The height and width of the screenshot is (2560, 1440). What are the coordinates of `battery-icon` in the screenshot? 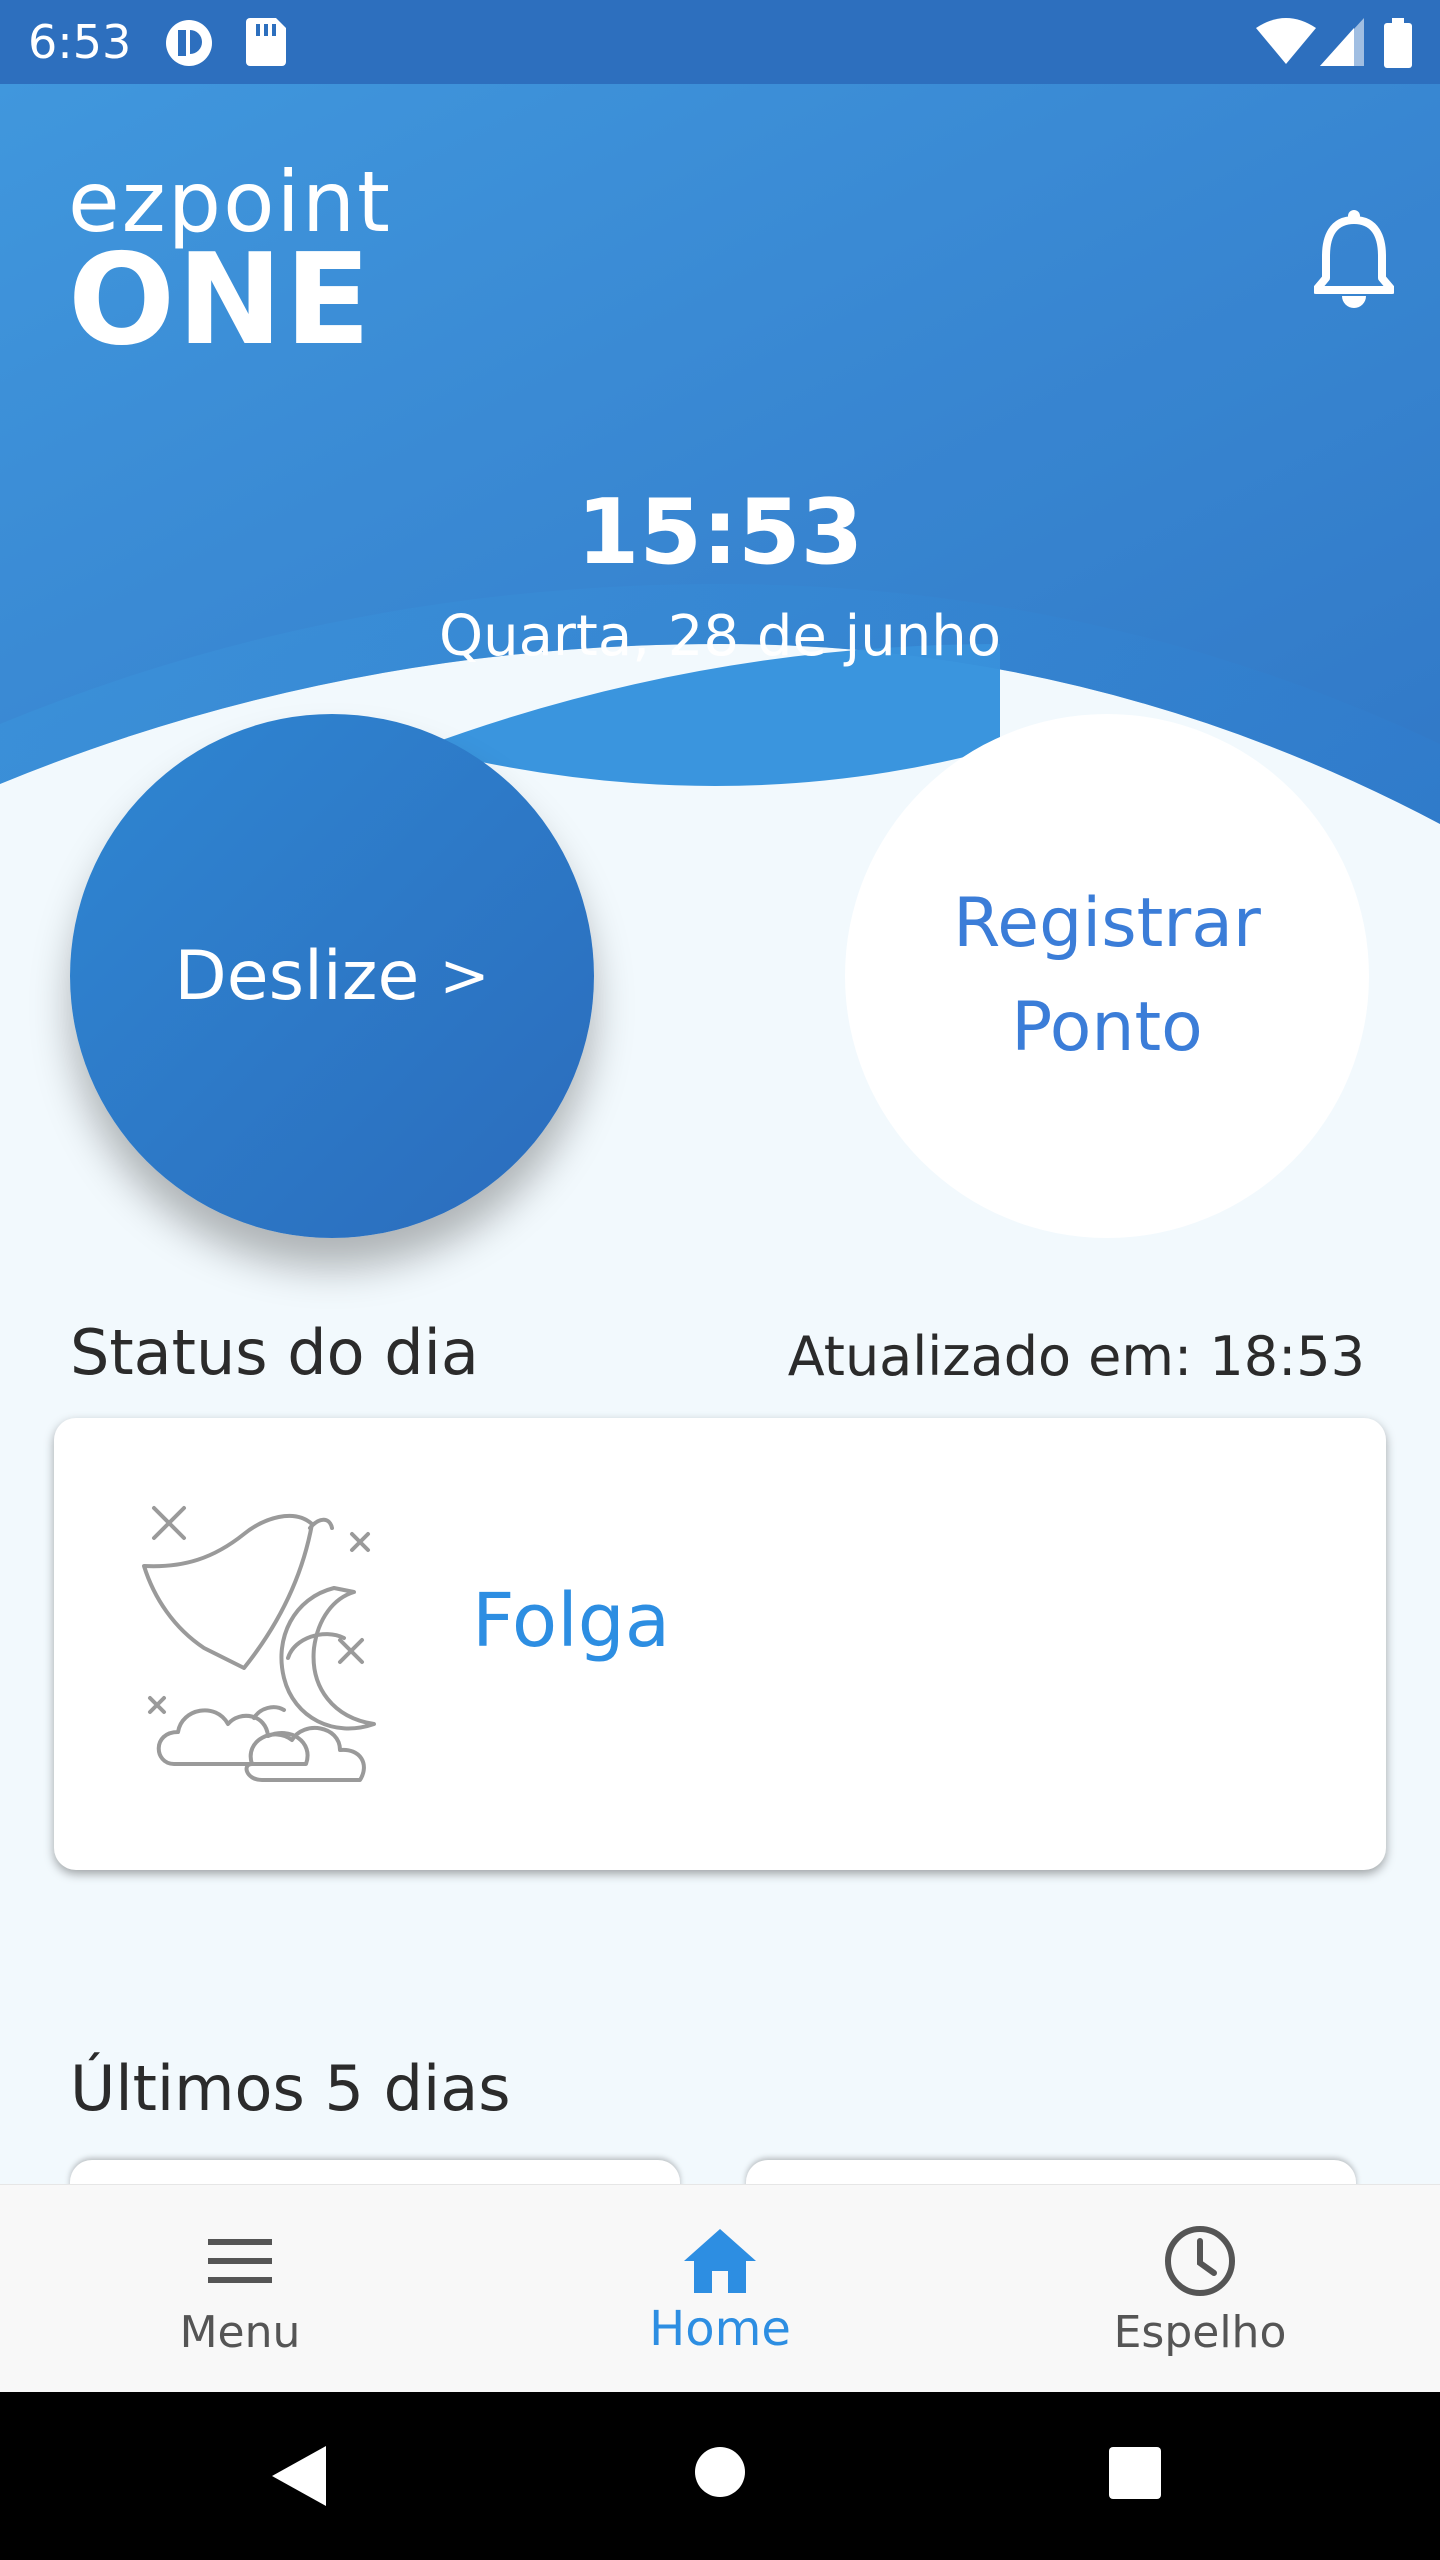 It's located at (1398, 43).